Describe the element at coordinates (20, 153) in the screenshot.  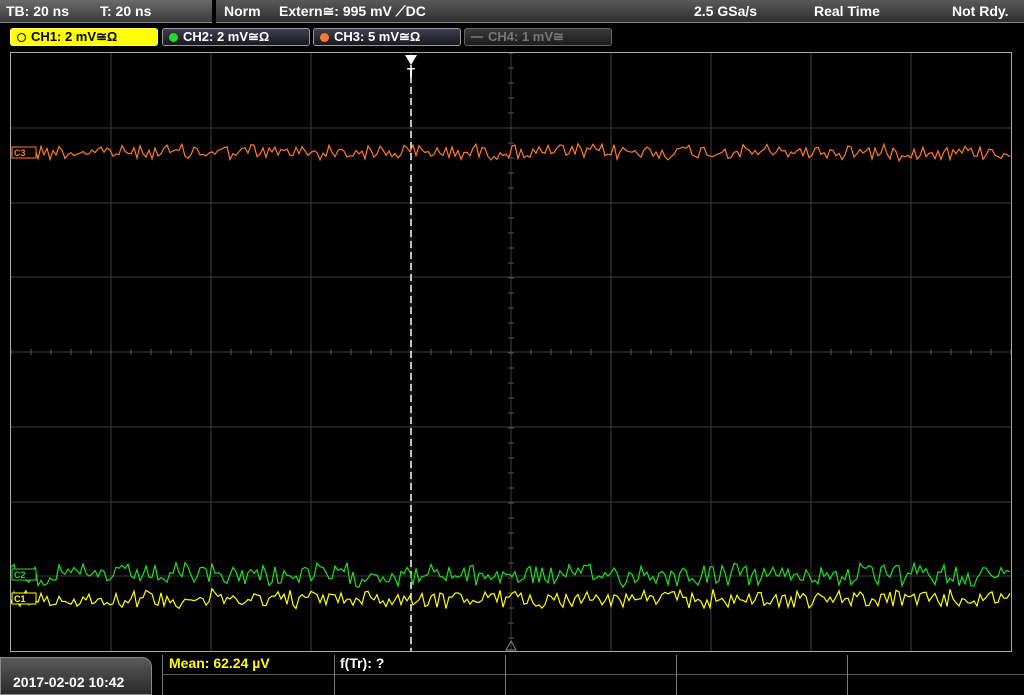
I see `channel-3-marker-label: C3` at that location.